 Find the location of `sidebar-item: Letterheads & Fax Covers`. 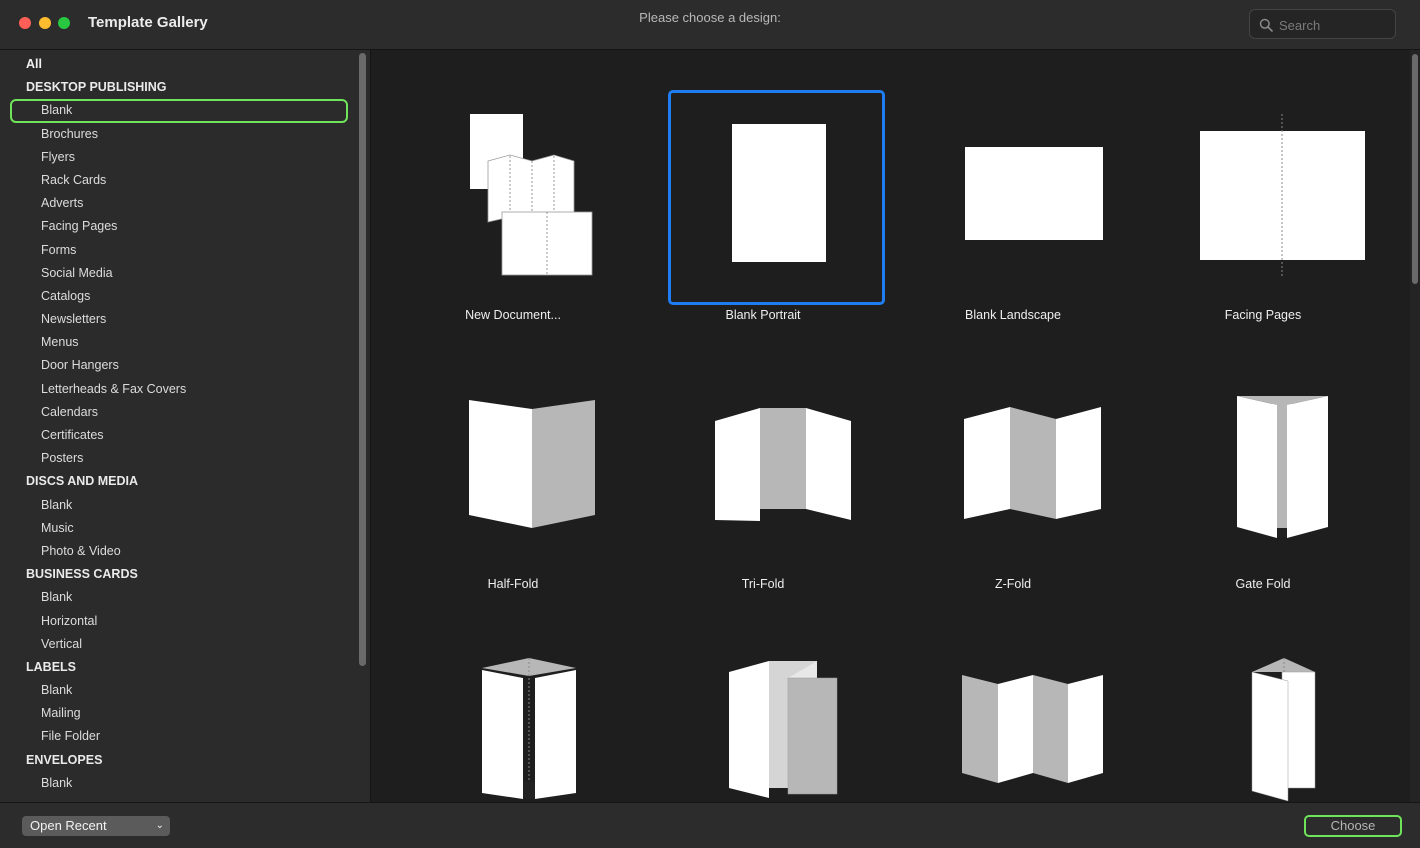

sidebar-item: Letterheads & Fax Covers is located at coordinates (179, 389).